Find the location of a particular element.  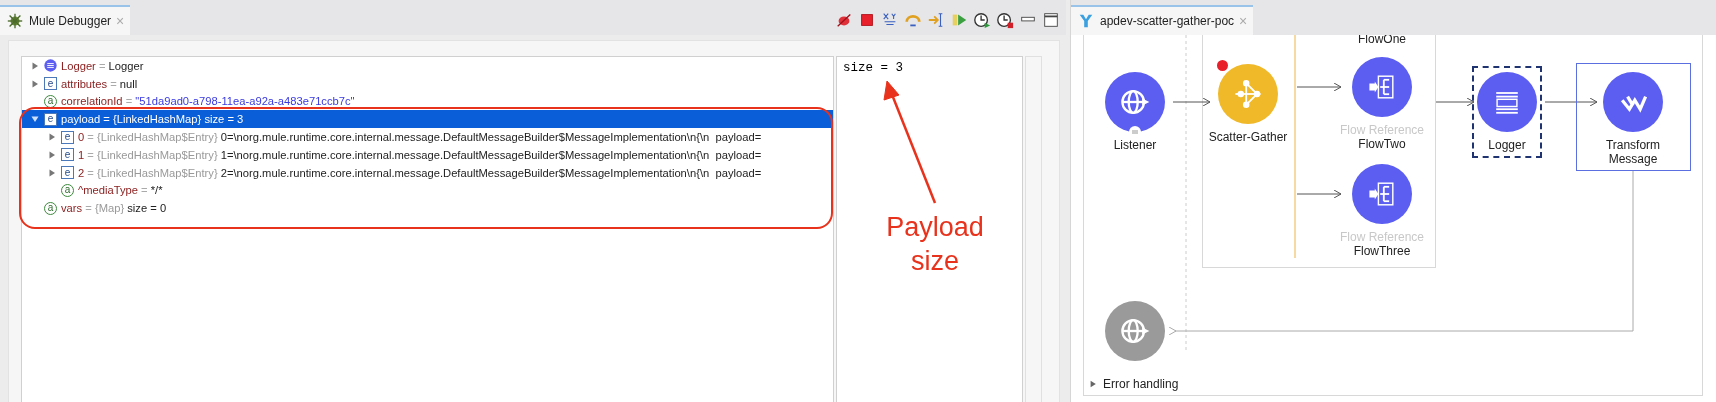

clock-run-icon is located at coordinates (982, 20).